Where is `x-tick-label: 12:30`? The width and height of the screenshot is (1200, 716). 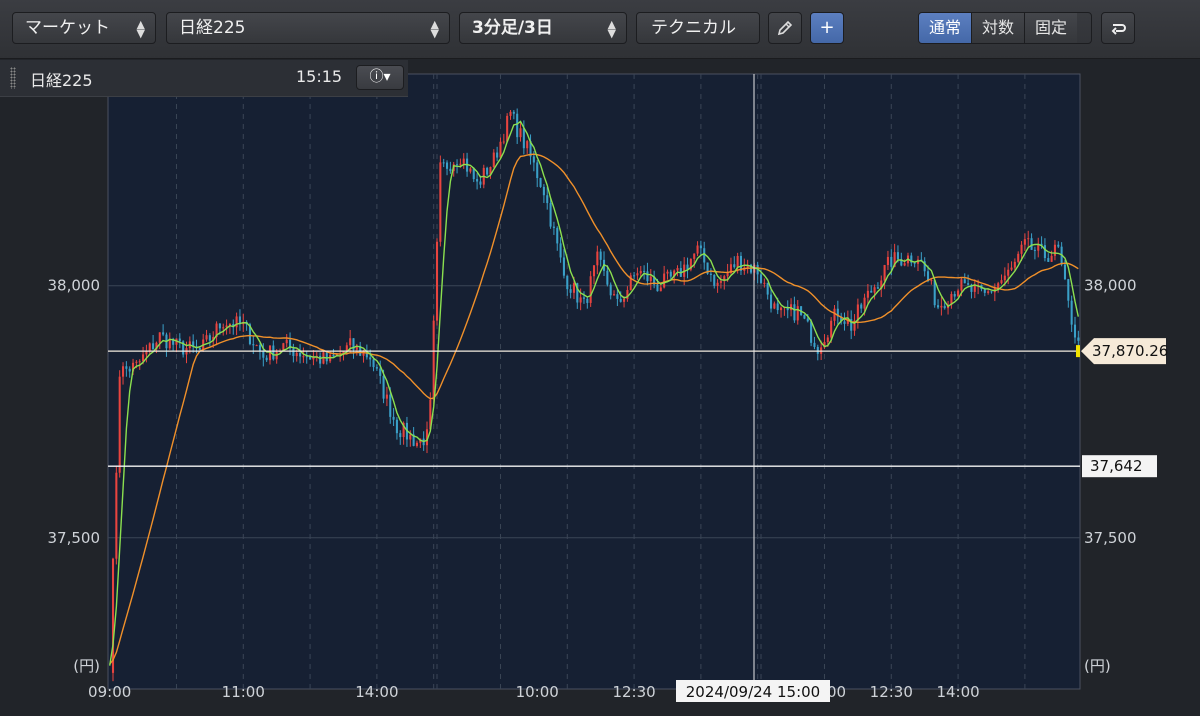 x-tick-label: 12:30 is located at coordinates (633, 692).